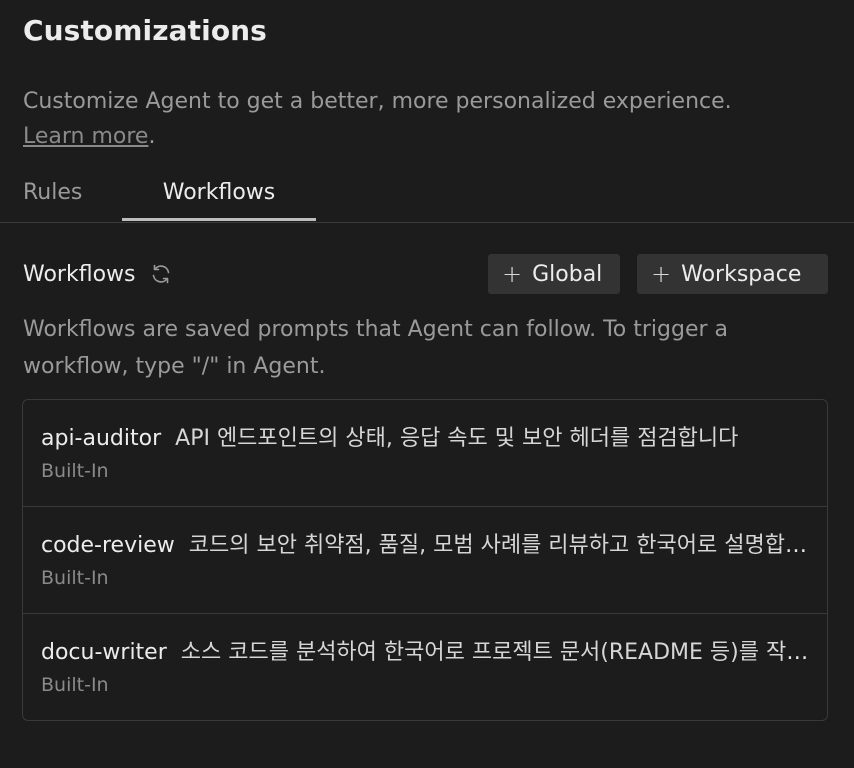 The width and height of the screenshot is (854, 768). I want to click on tab-rules: Rules, so click(52, 192).